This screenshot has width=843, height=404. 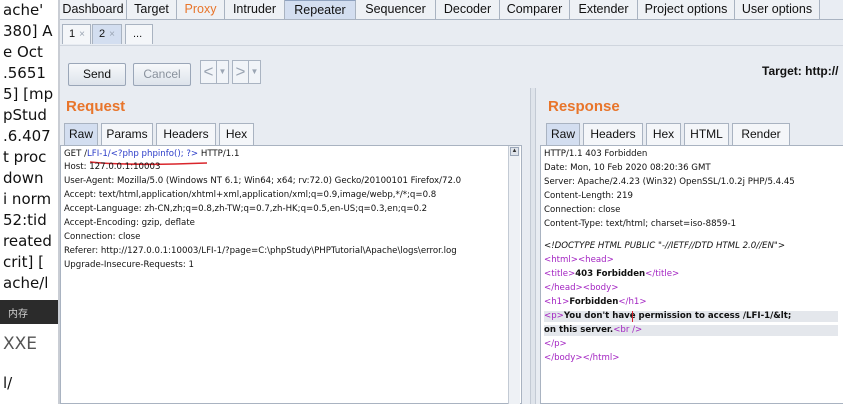 I want to click on xxe-label: XXE, so click(x=20, y=344).